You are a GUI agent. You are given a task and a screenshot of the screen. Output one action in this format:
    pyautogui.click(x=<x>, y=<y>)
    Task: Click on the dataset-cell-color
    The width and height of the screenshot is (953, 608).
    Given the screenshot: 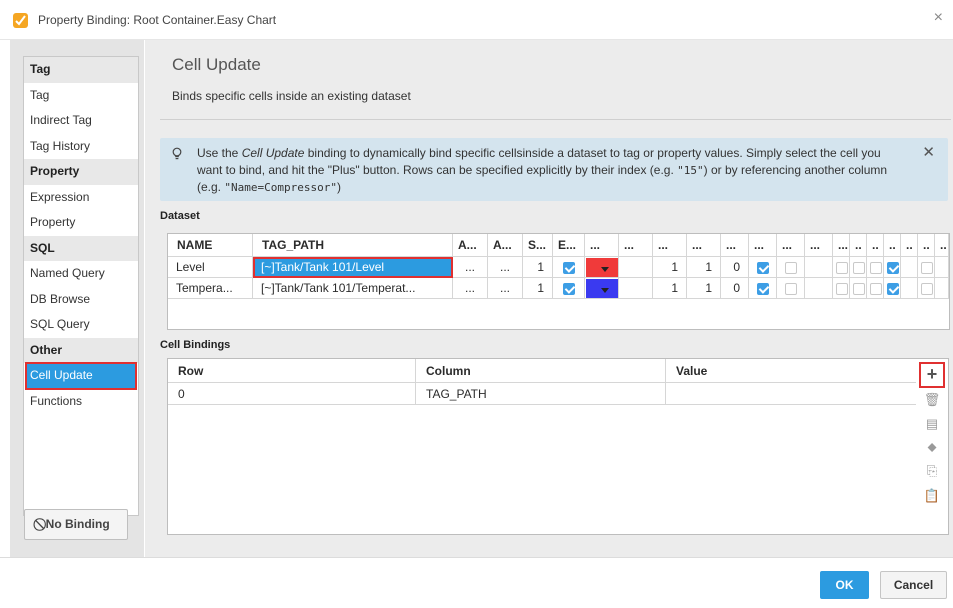 What is the action you would take?
    pyautogui.click(x=602, y=288)
    